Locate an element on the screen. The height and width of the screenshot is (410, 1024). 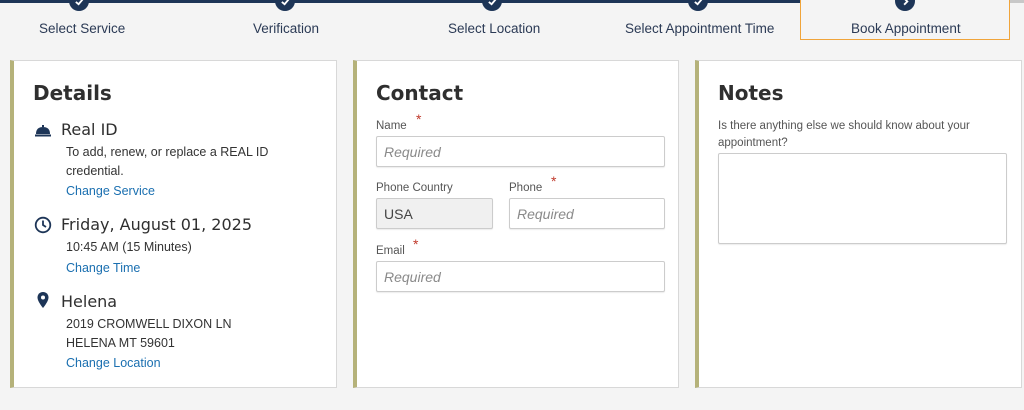
step-label-select-location: Select Location is located at coordinates (494, 28).